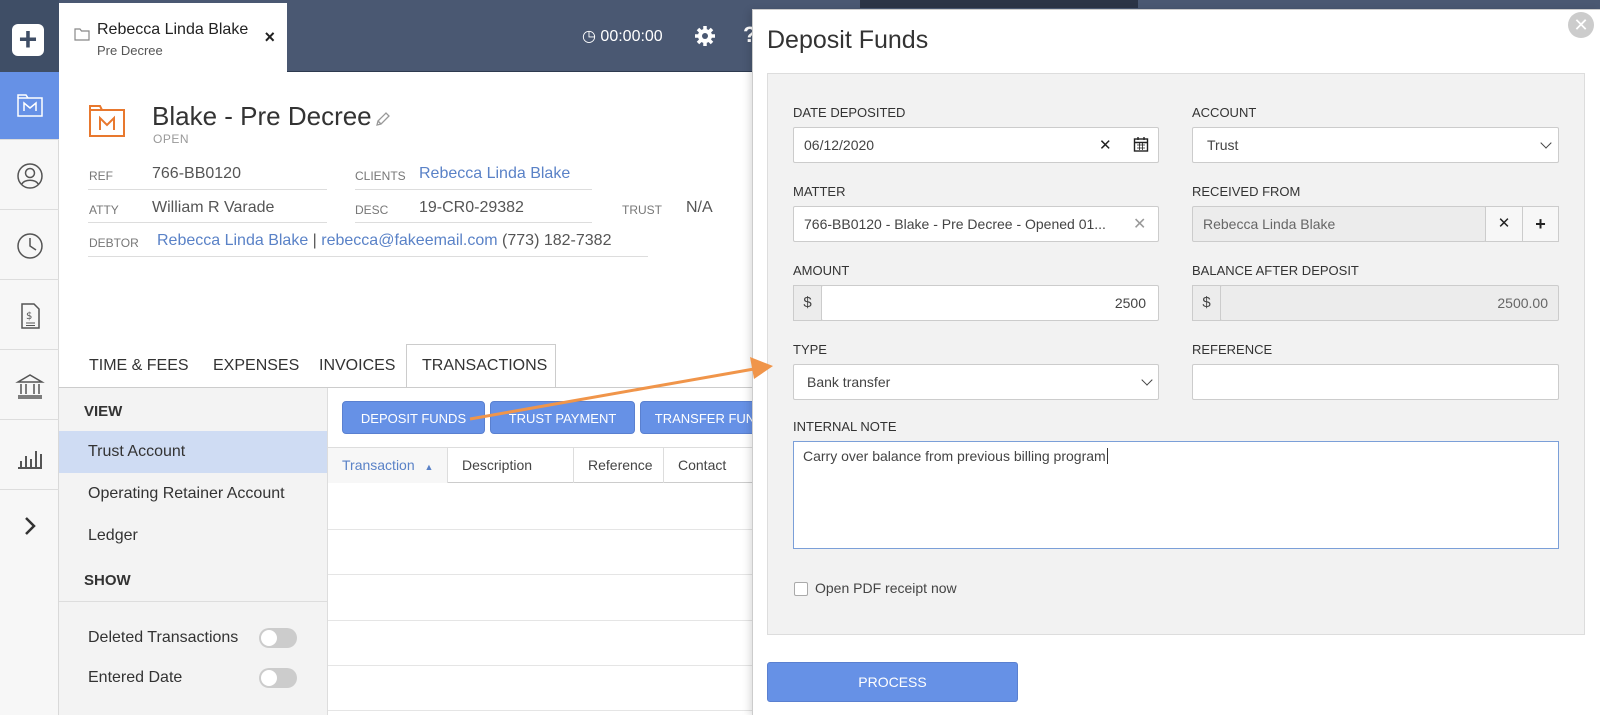 The width and height of the screenshot is (1600, 715). I want to click on view-ledger: Ledger, so click(193, 536).